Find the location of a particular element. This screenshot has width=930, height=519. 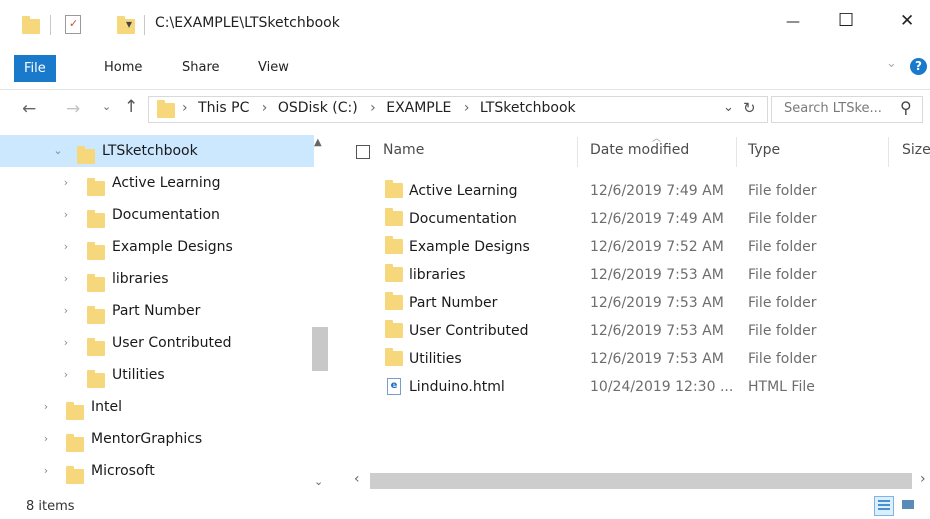

file-row: libraries 12/6/2019 7:53 AM File folder is located at coordinates (635, 275).